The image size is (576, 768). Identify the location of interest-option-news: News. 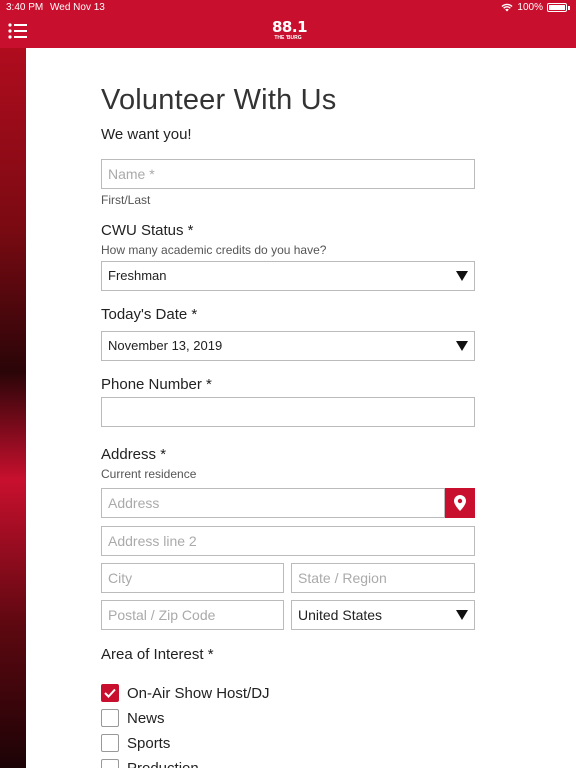
(133, 718).